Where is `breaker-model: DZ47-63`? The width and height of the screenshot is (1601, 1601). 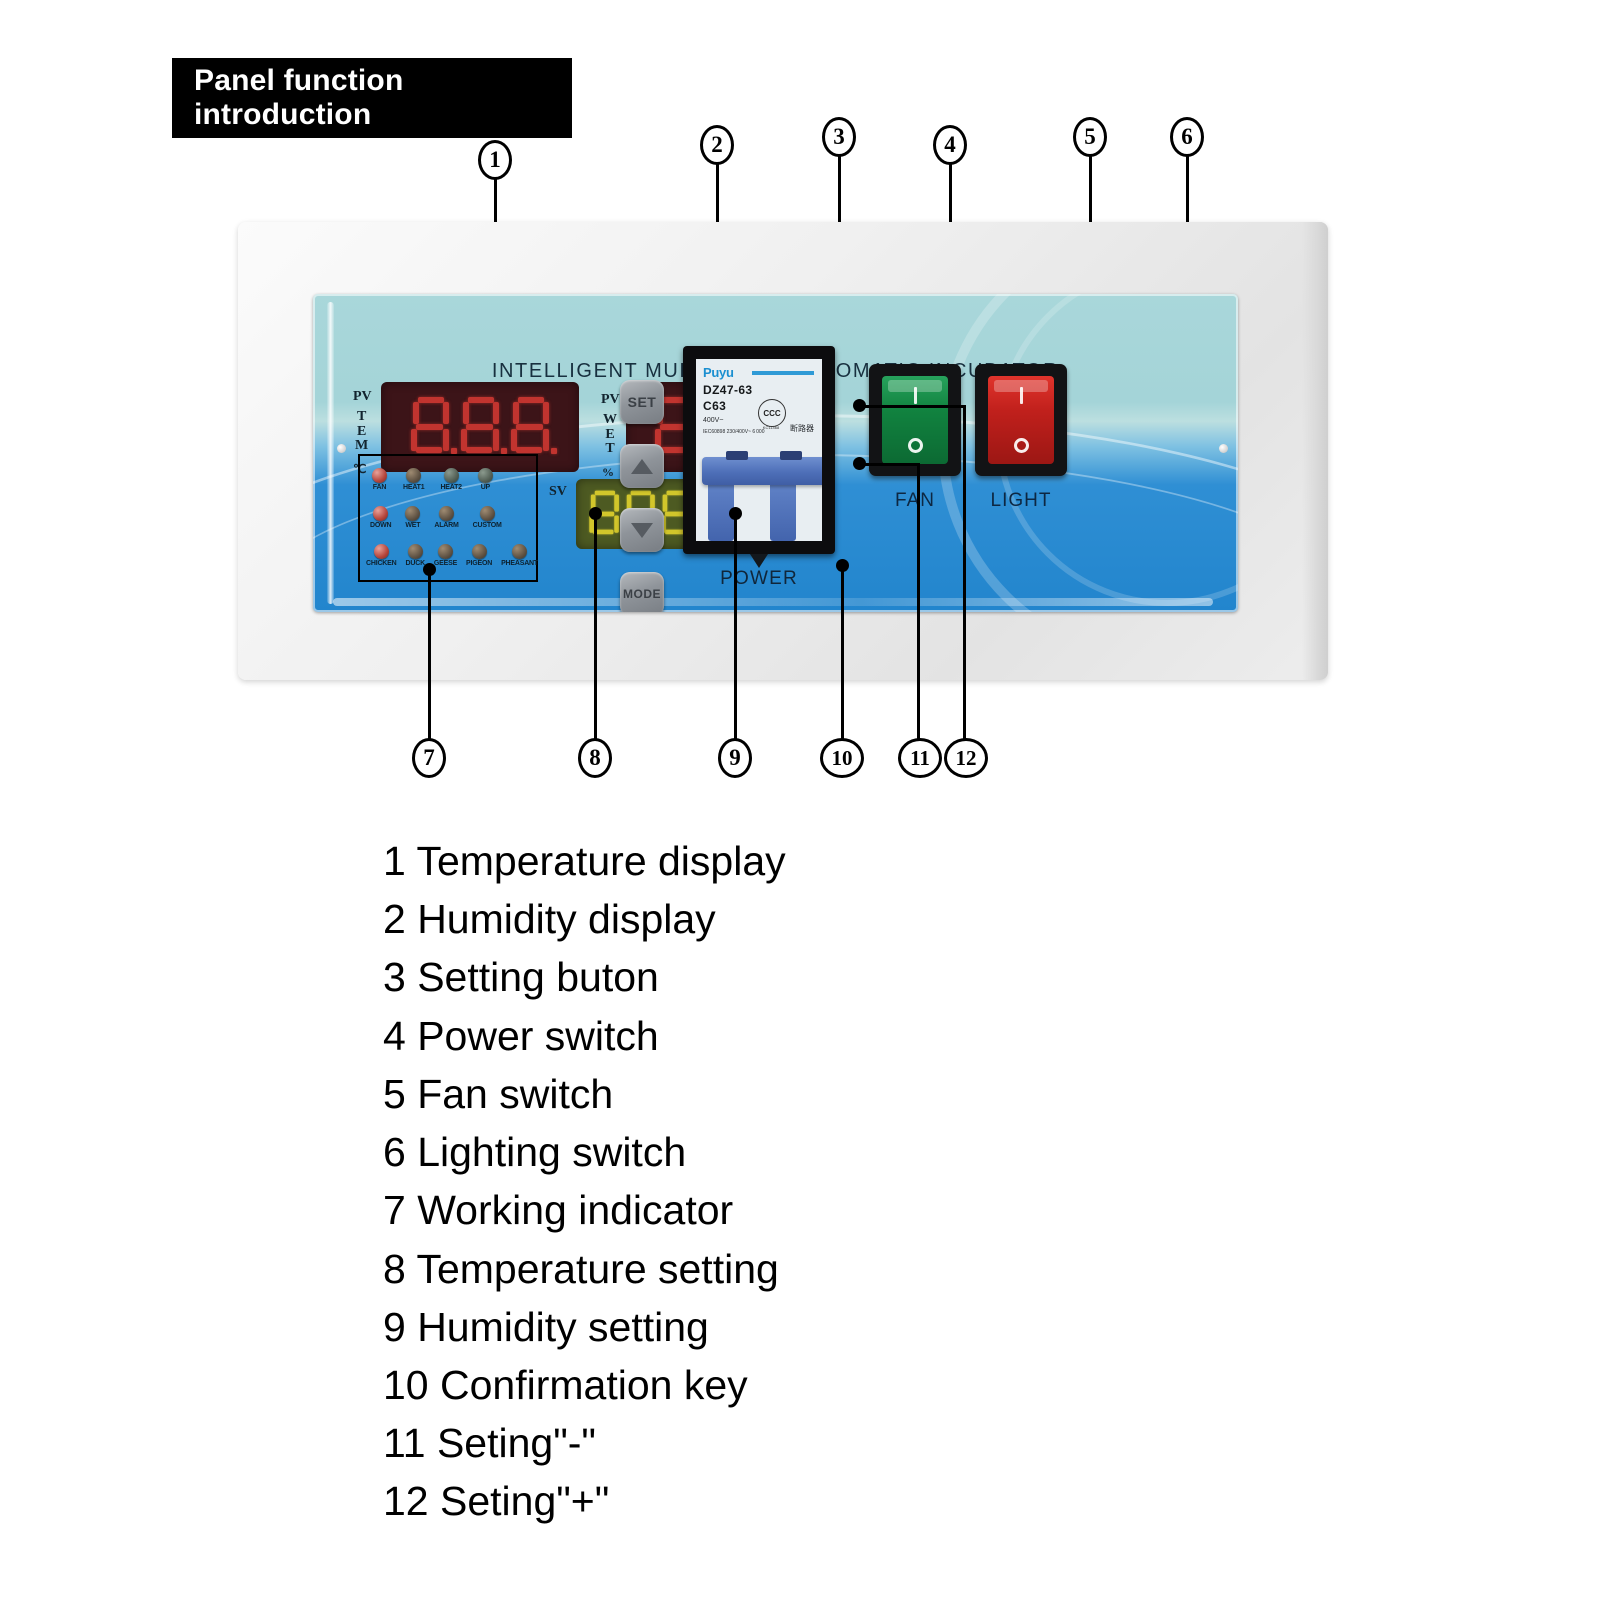 breaker-model: DZ47-63 is located at coordinates (728, 390).